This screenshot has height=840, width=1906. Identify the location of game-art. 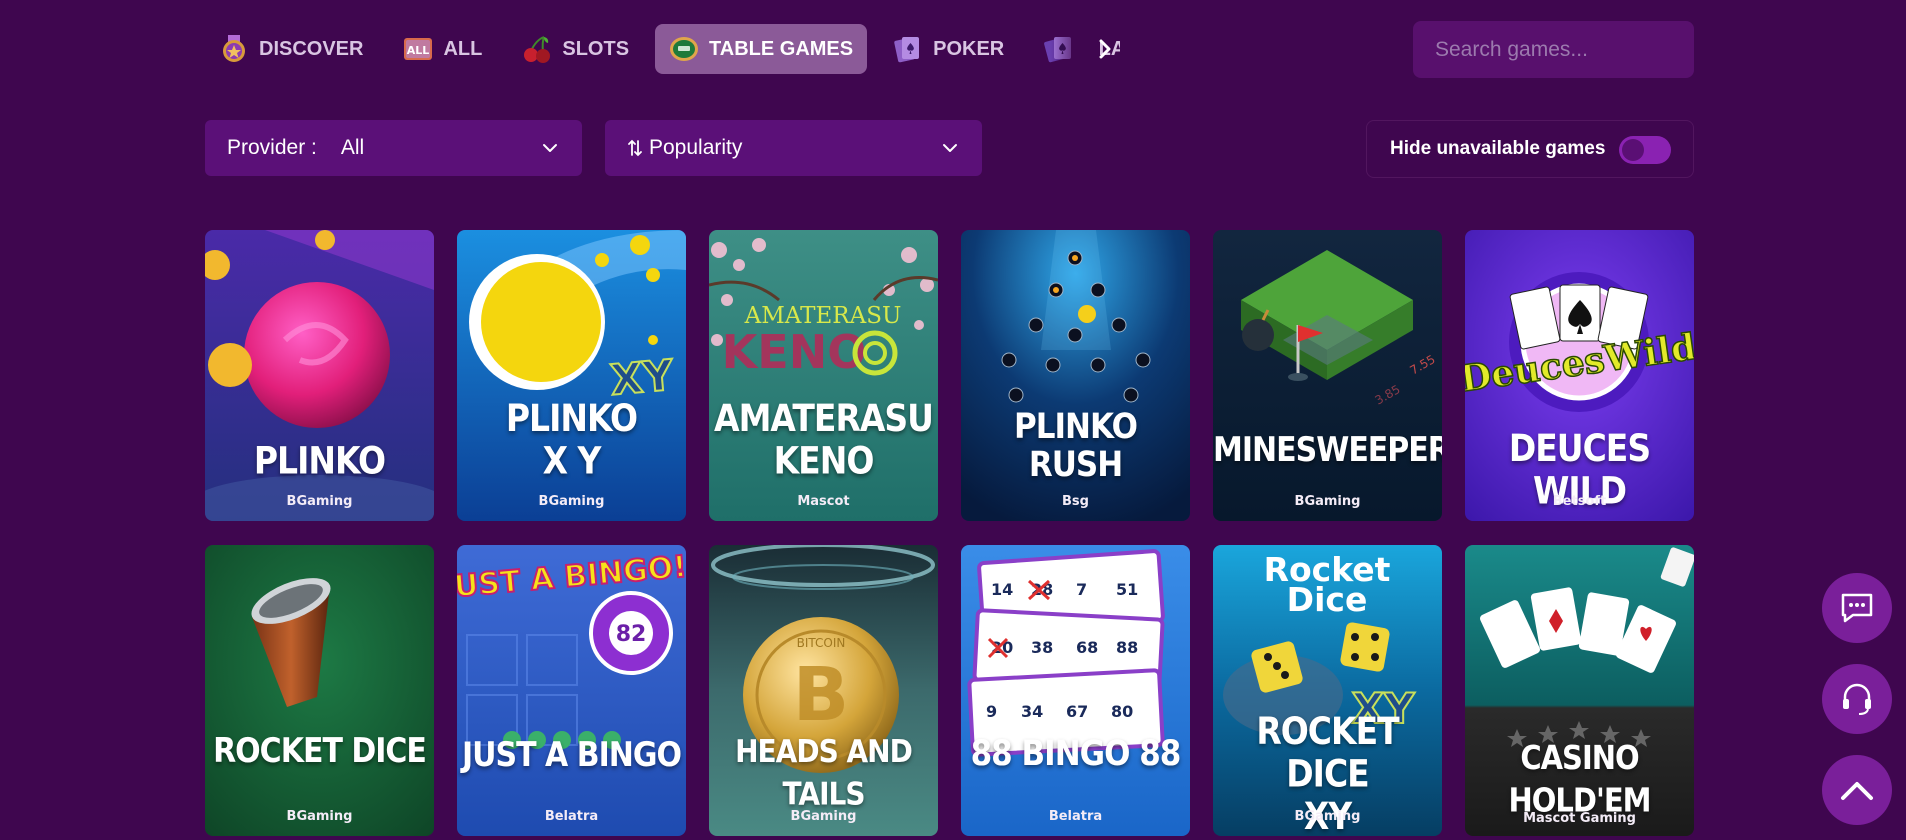
(319, 690).